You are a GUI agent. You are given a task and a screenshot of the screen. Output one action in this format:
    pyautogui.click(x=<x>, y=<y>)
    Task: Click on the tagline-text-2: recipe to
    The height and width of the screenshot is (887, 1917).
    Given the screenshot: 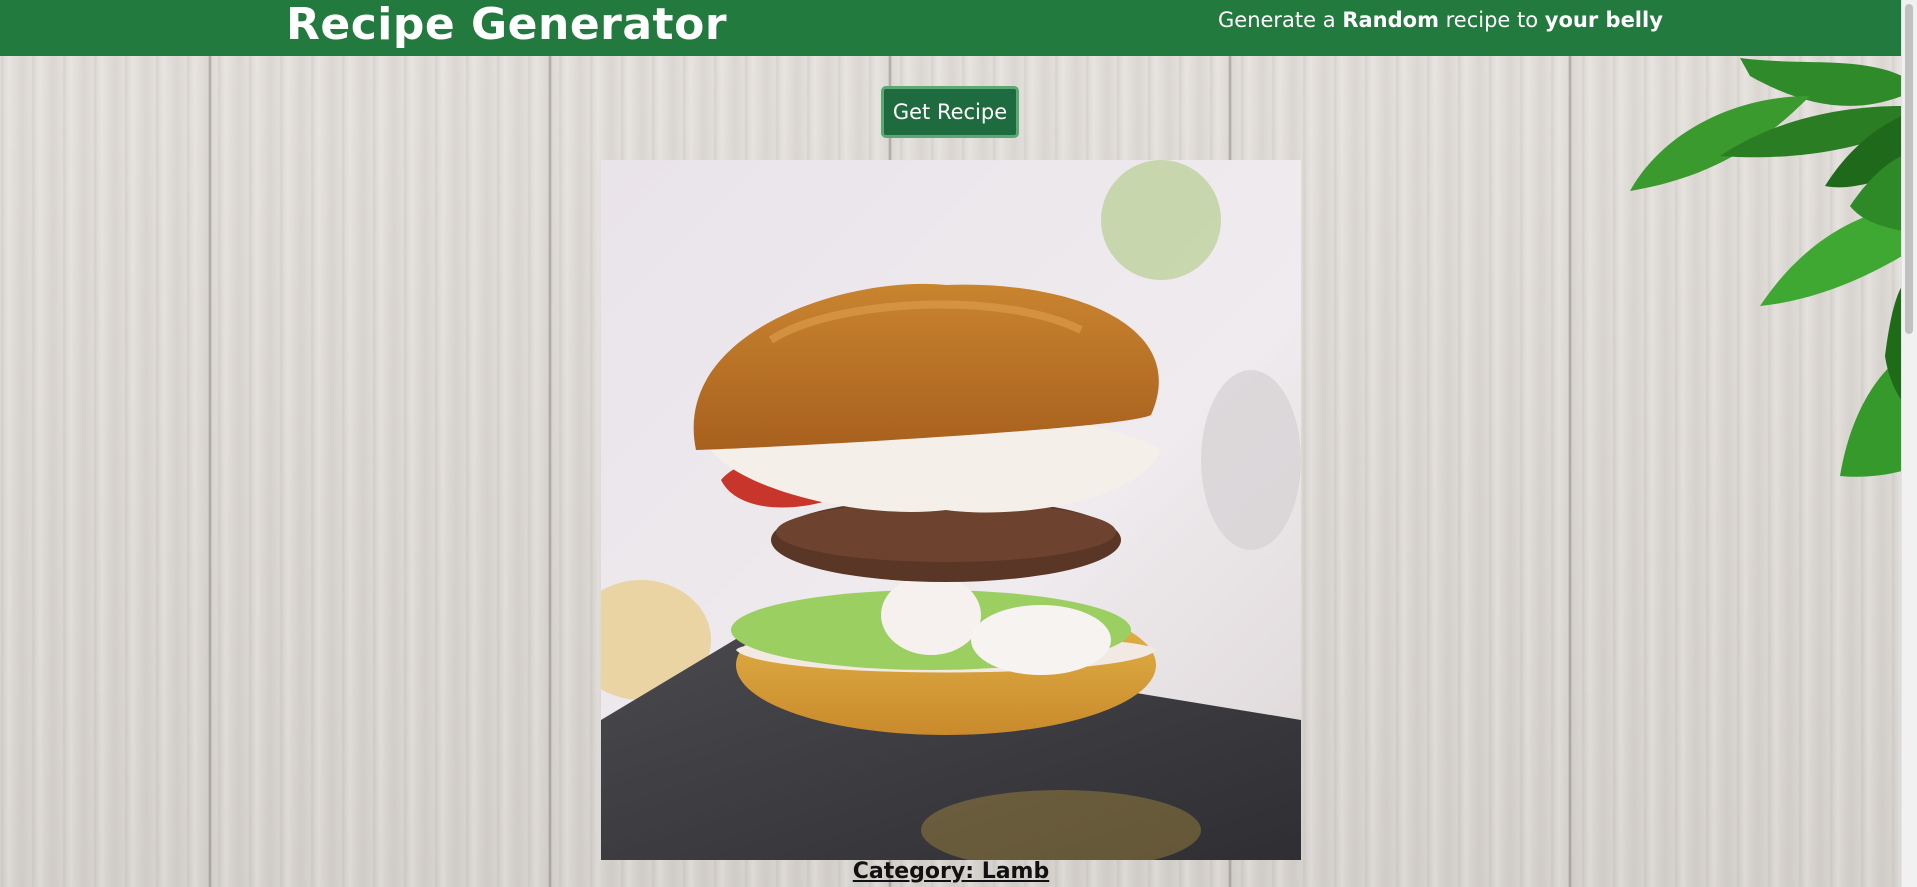 What is the action you would take?
    pyautogui.click(x=1491, y=20)
    